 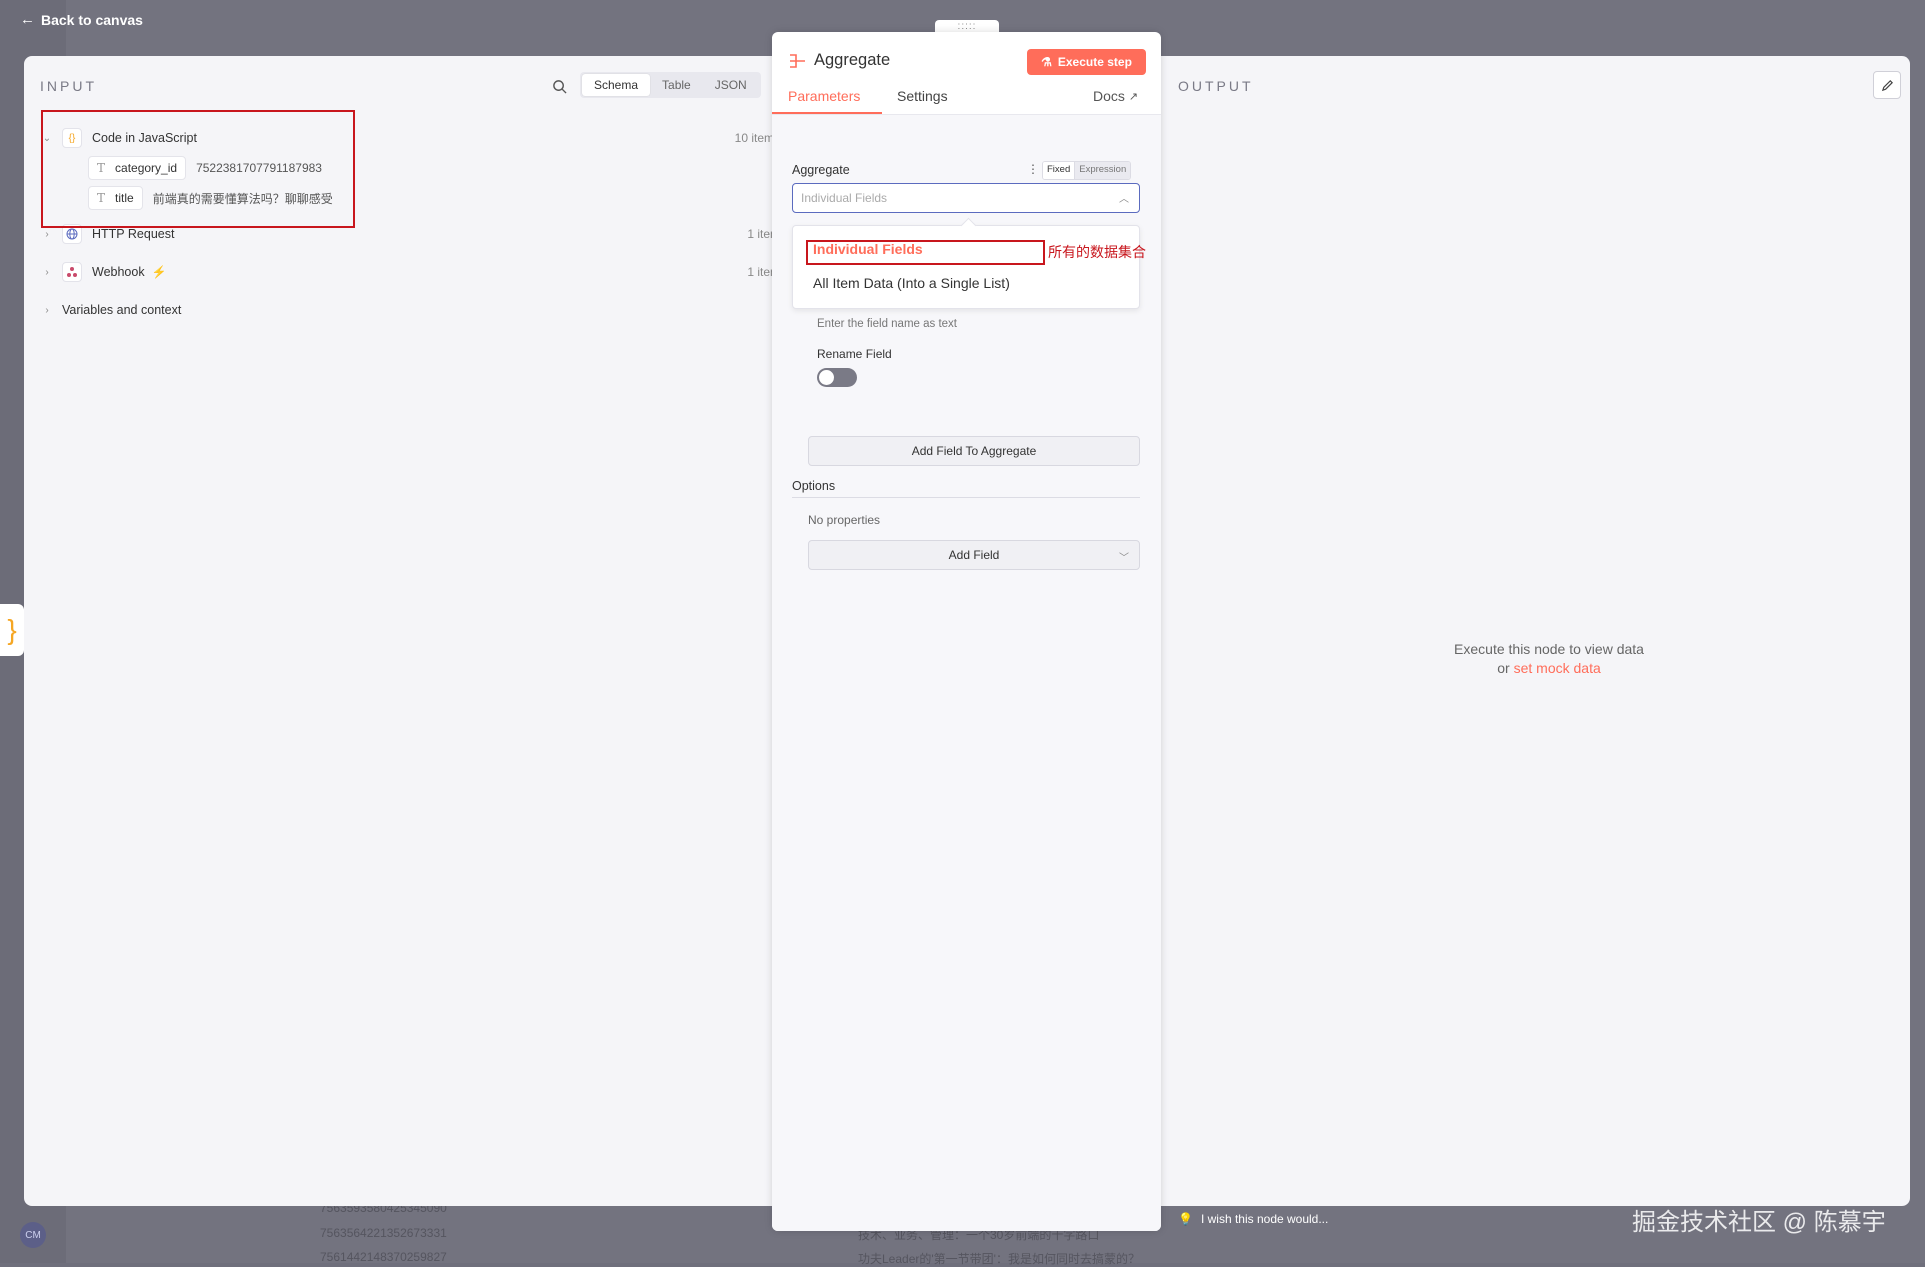 What do you see at coordinates (242, 198) in the screenshot?
I see `field-value: 前端真的需要懂算法吗？聊聊感受` at bounding box center [242, 198].